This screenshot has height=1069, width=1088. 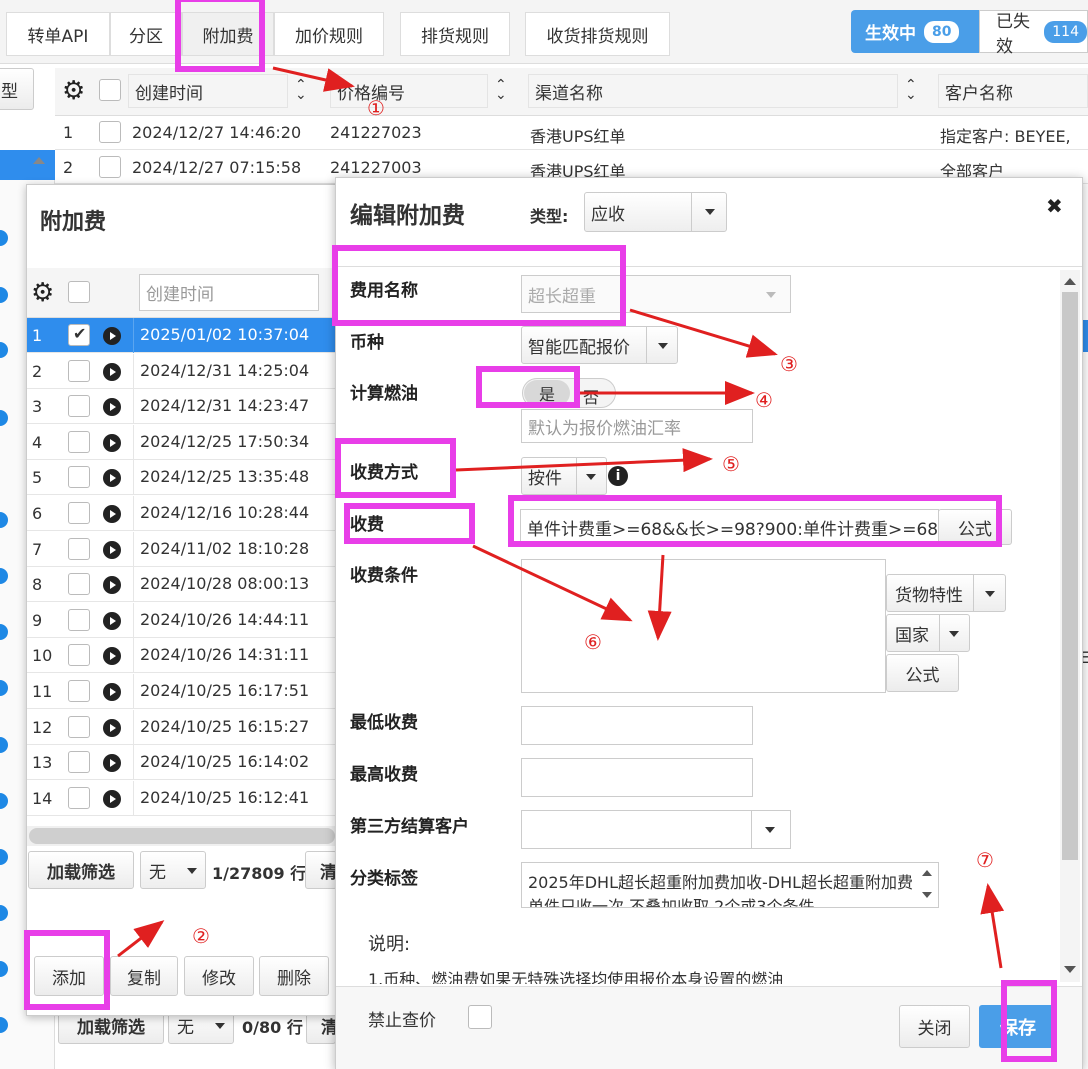 What do you see at coordinates (764, 400) in the screenshot?
I see `annotation-label-4: ④` at bounding box center [764, 400].